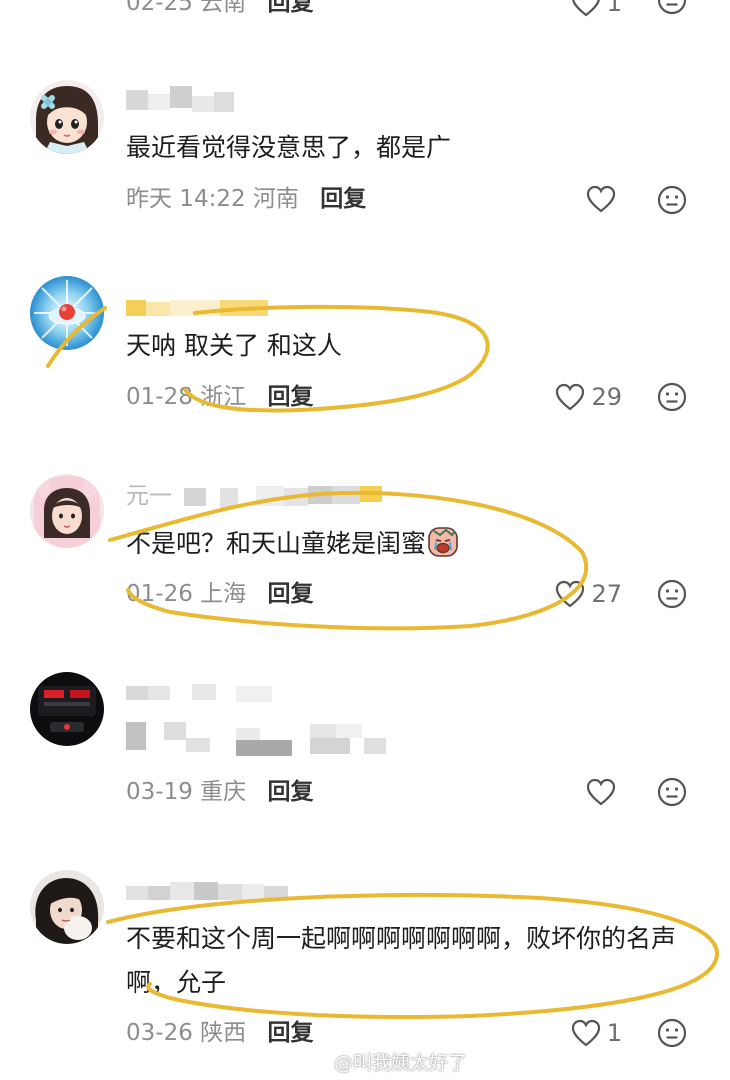 The height and width of the screenshot is (1080, 730). I want to click on comment-meta: 01-28 浙江 回复, so click(219, 397).